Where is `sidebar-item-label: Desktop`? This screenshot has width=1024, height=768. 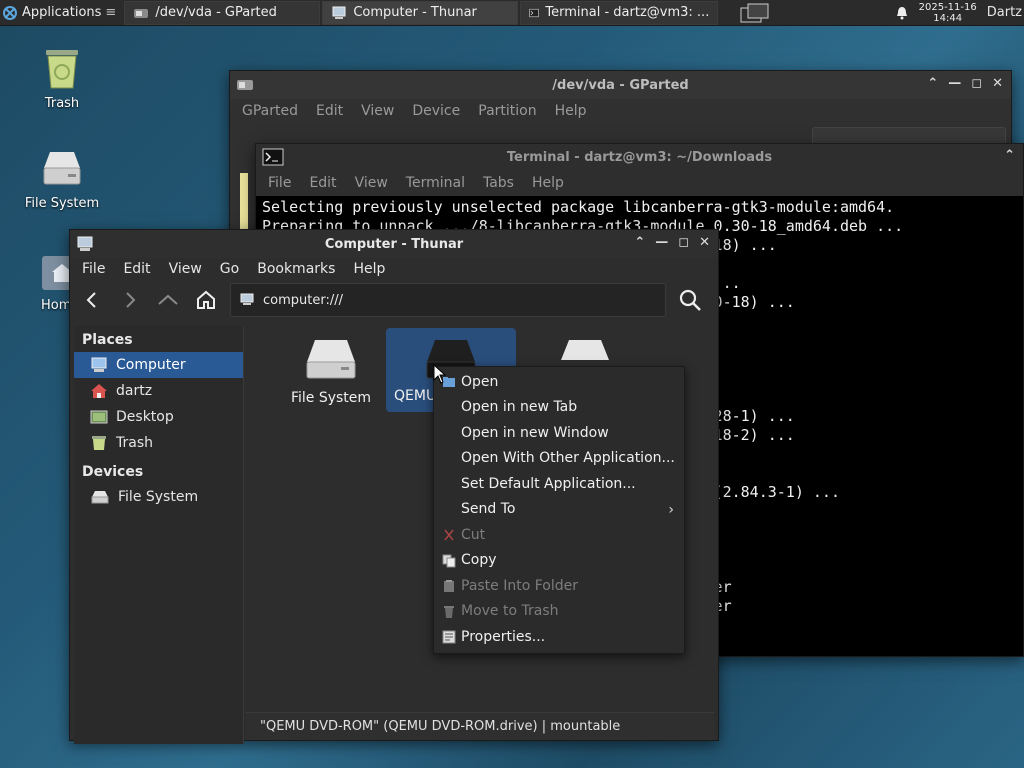 sidebar-item-label: Desktop is located at coordinates (145, 417).